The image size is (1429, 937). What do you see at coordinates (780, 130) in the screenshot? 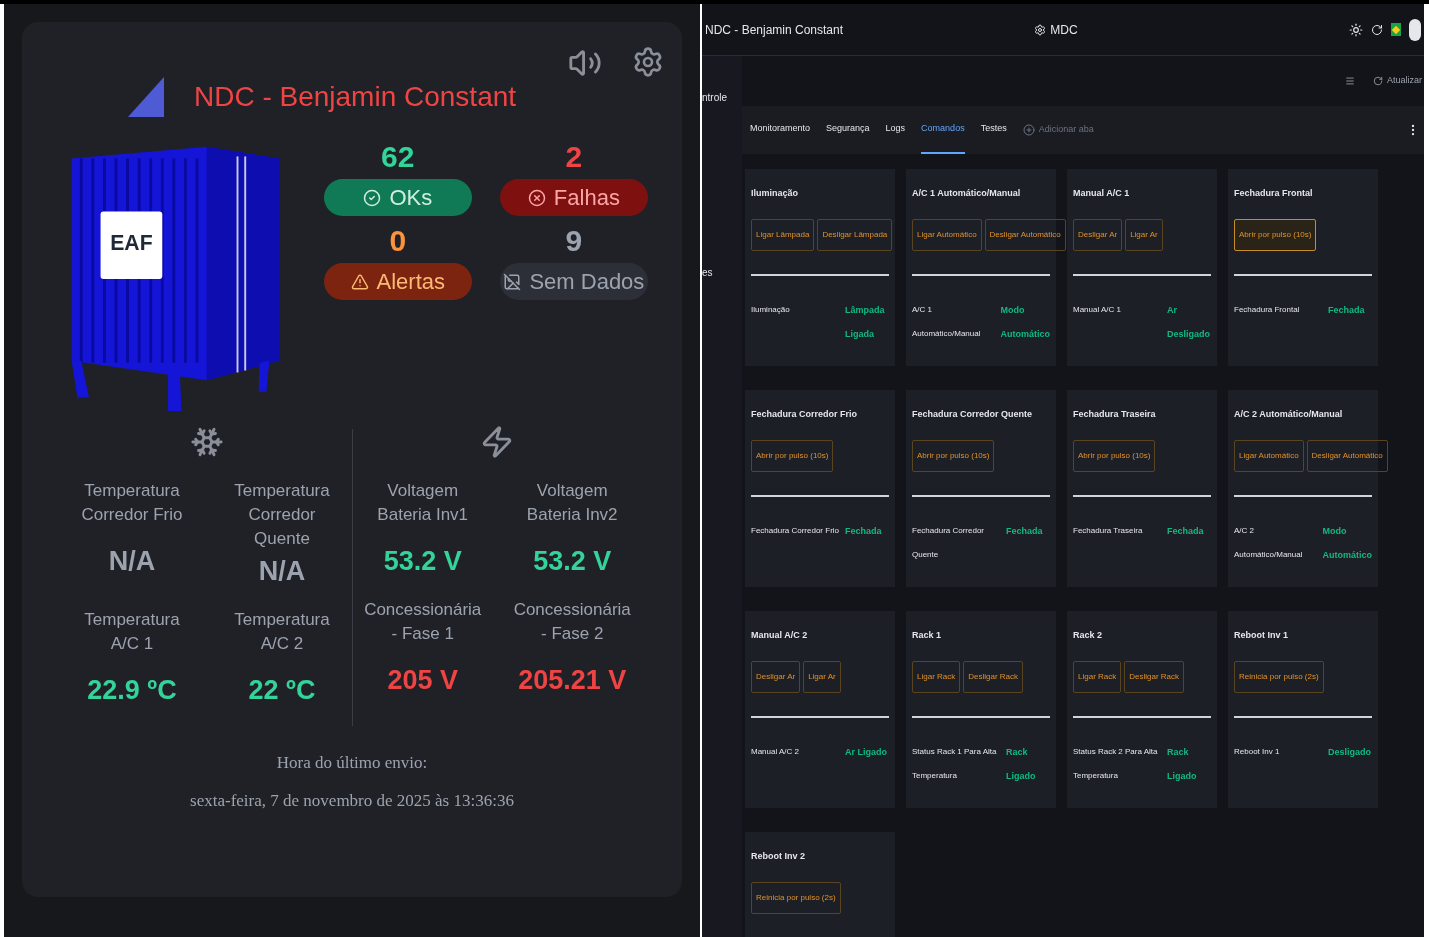
I see `tab: Monitoramento` at bounding box center [780, 130].